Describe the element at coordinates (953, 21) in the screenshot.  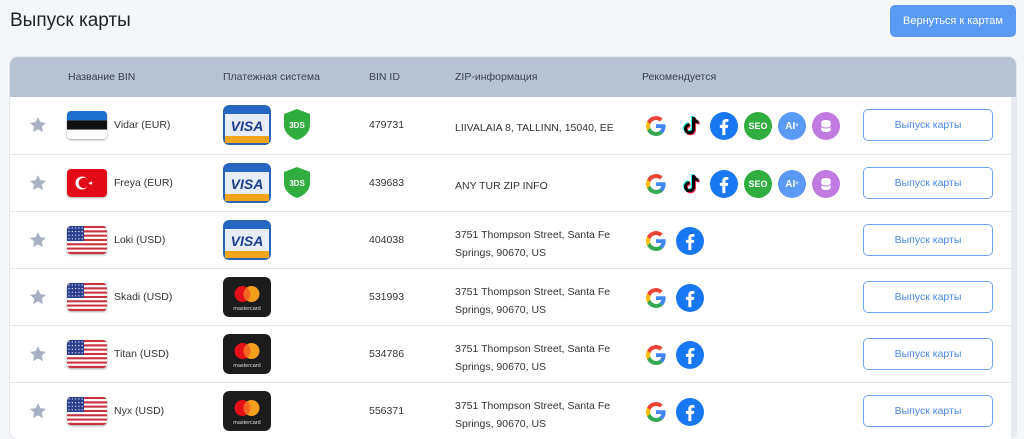
I see `back-to-cards-button: Вернуться к картам` at that location.